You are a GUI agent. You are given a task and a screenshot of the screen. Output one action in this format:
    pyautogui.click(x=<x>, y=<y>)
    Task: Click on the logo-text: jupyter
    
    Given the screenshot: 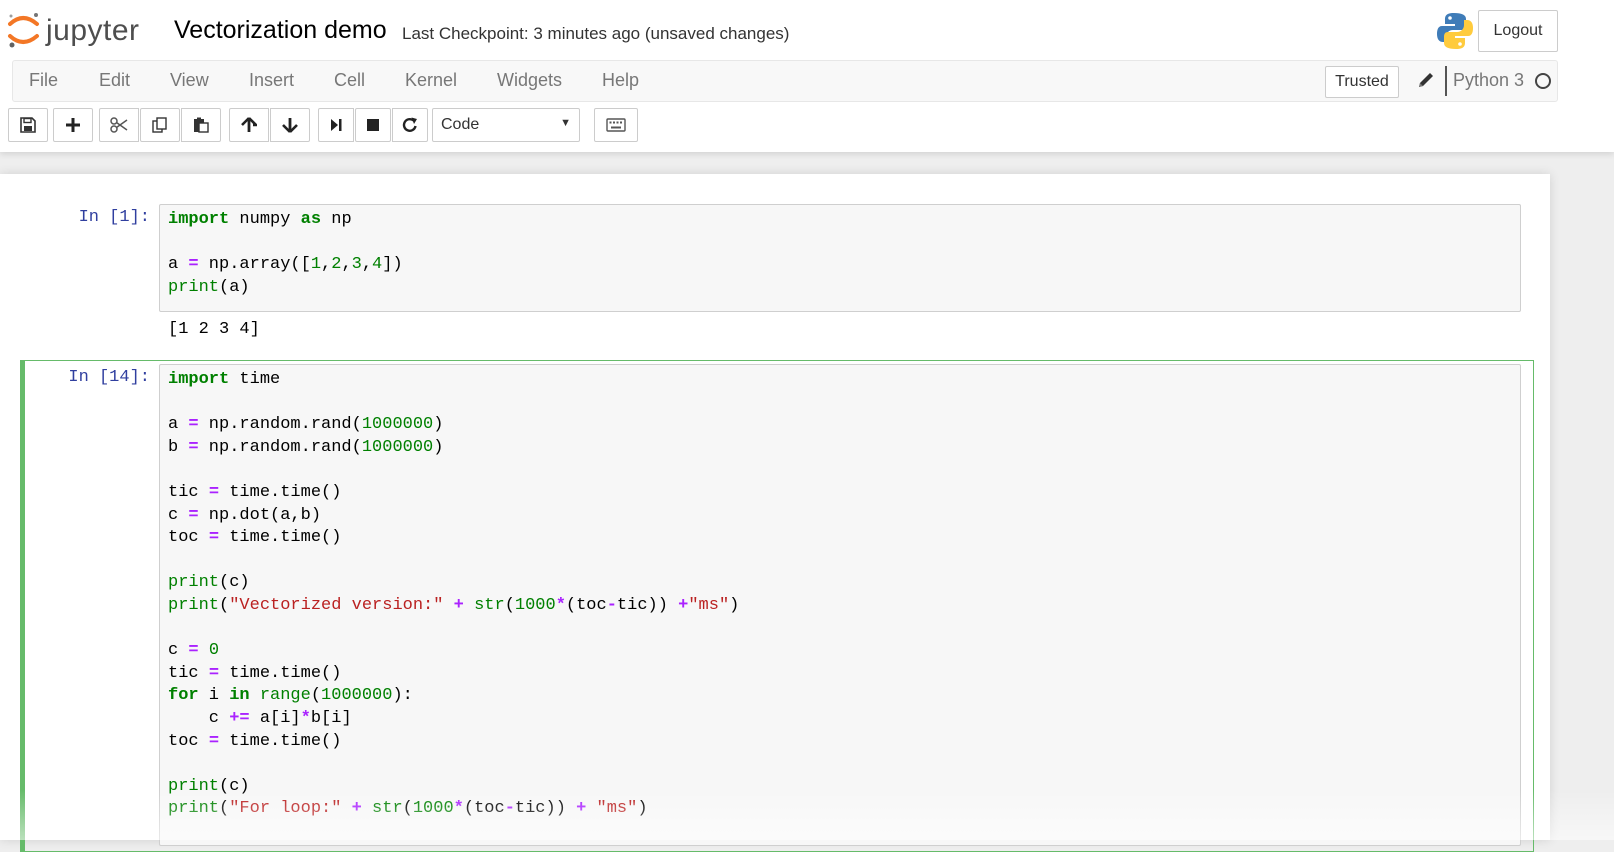 What is the action you would take?
    pyautogui.click(x=93, y=30)
    